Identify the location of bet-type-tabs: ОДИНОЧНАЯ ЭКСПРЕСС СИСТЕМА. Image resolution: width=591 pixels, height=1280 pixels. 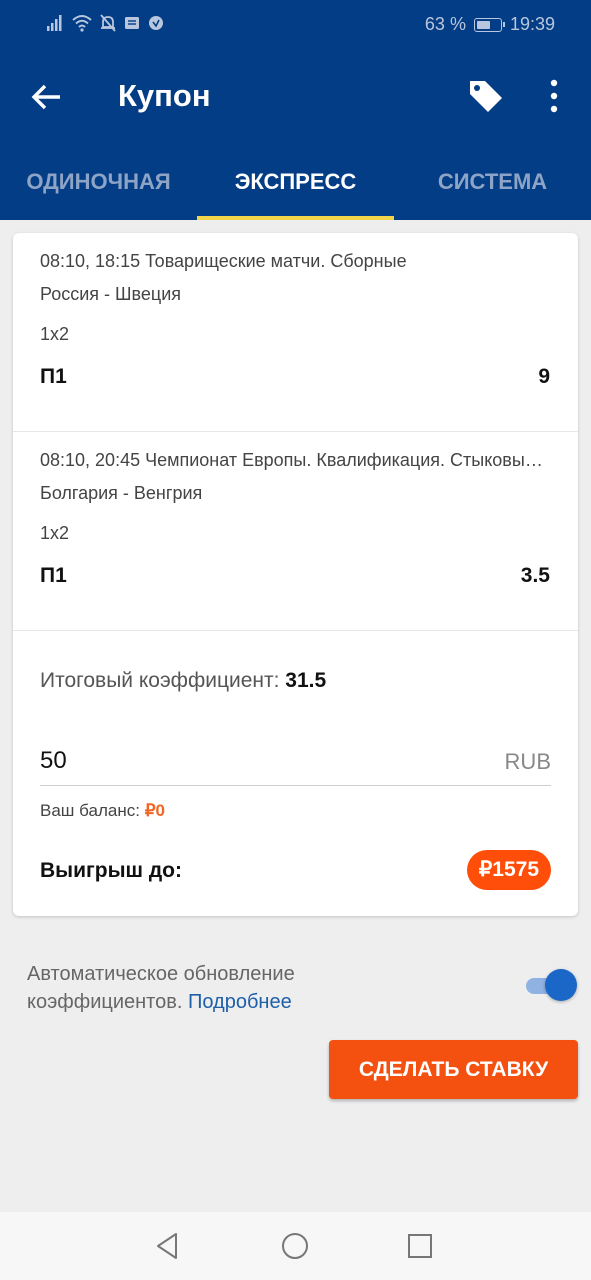
(295, 183).